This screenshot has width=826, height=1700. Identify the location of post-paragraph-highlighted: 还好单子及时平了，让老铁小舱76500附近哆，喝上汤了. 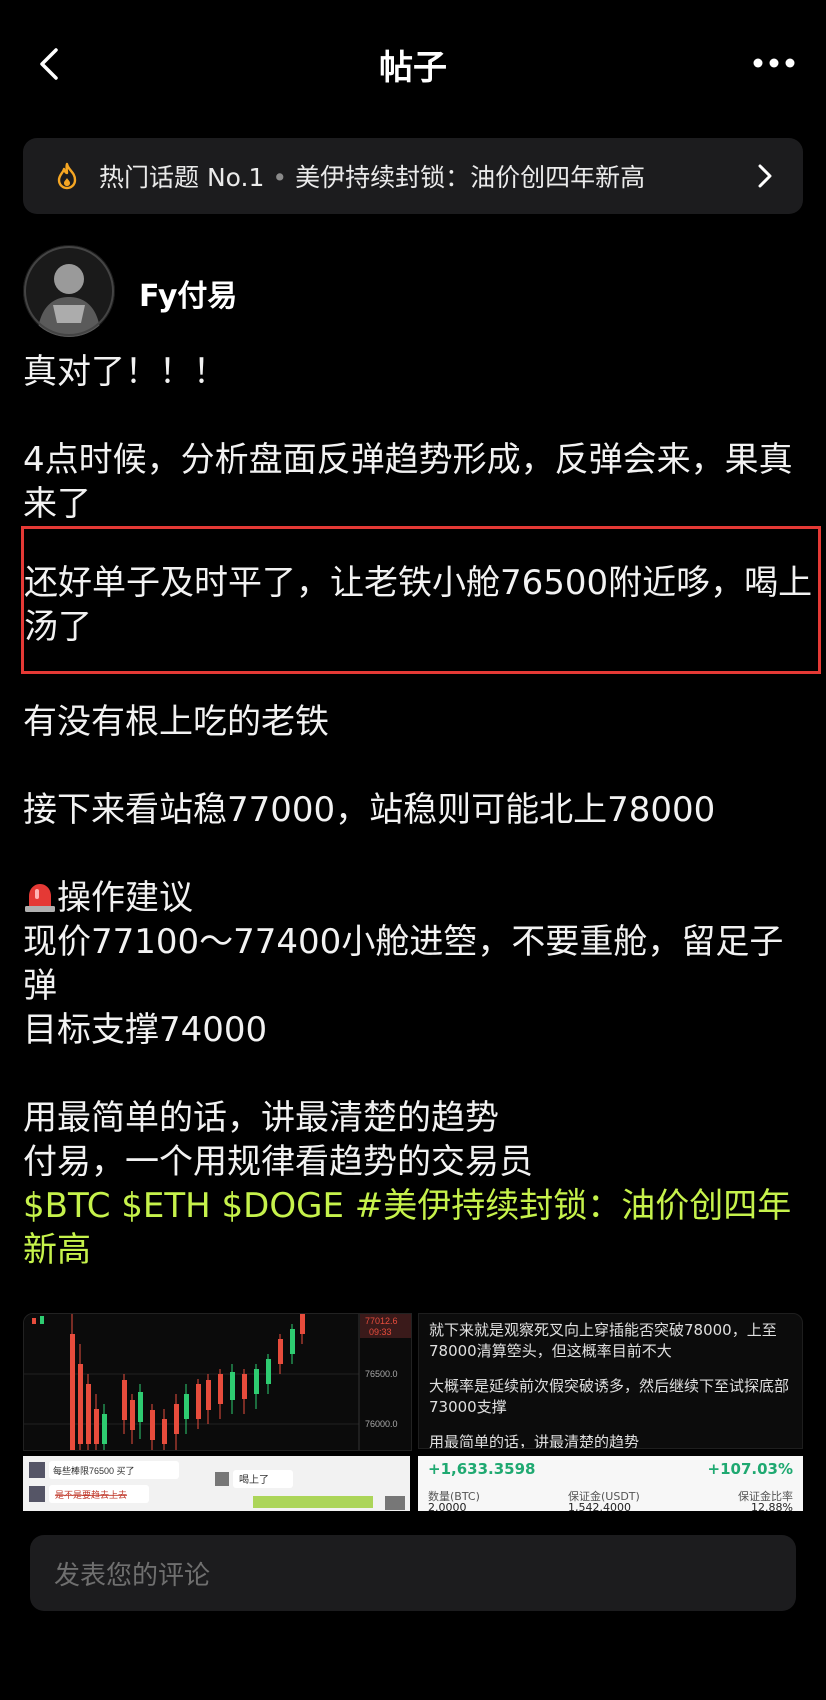
(418, 605).